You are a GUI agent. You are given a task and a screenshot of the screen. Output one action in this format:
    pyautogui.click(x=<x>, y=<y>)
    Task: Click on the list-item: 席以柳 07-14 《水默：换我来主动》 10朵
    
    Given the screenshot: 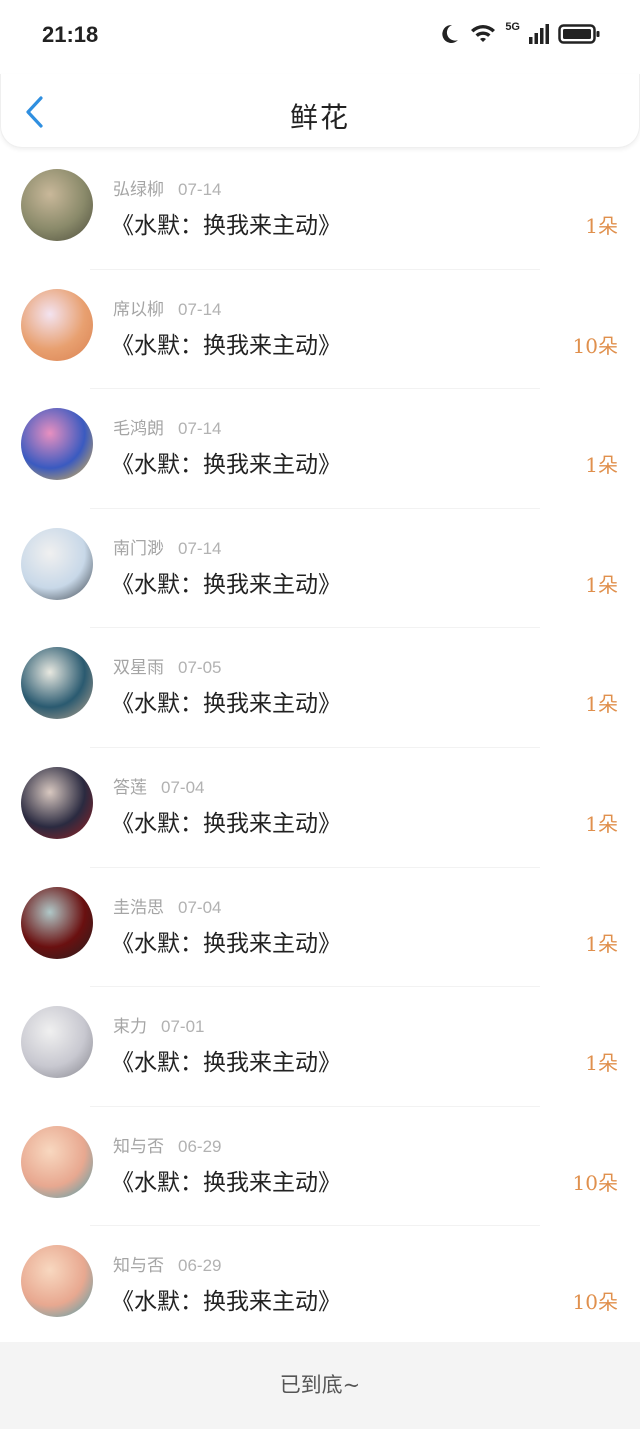 What is the action you would take?
    pyautogui.click(x=320, y=330)
    